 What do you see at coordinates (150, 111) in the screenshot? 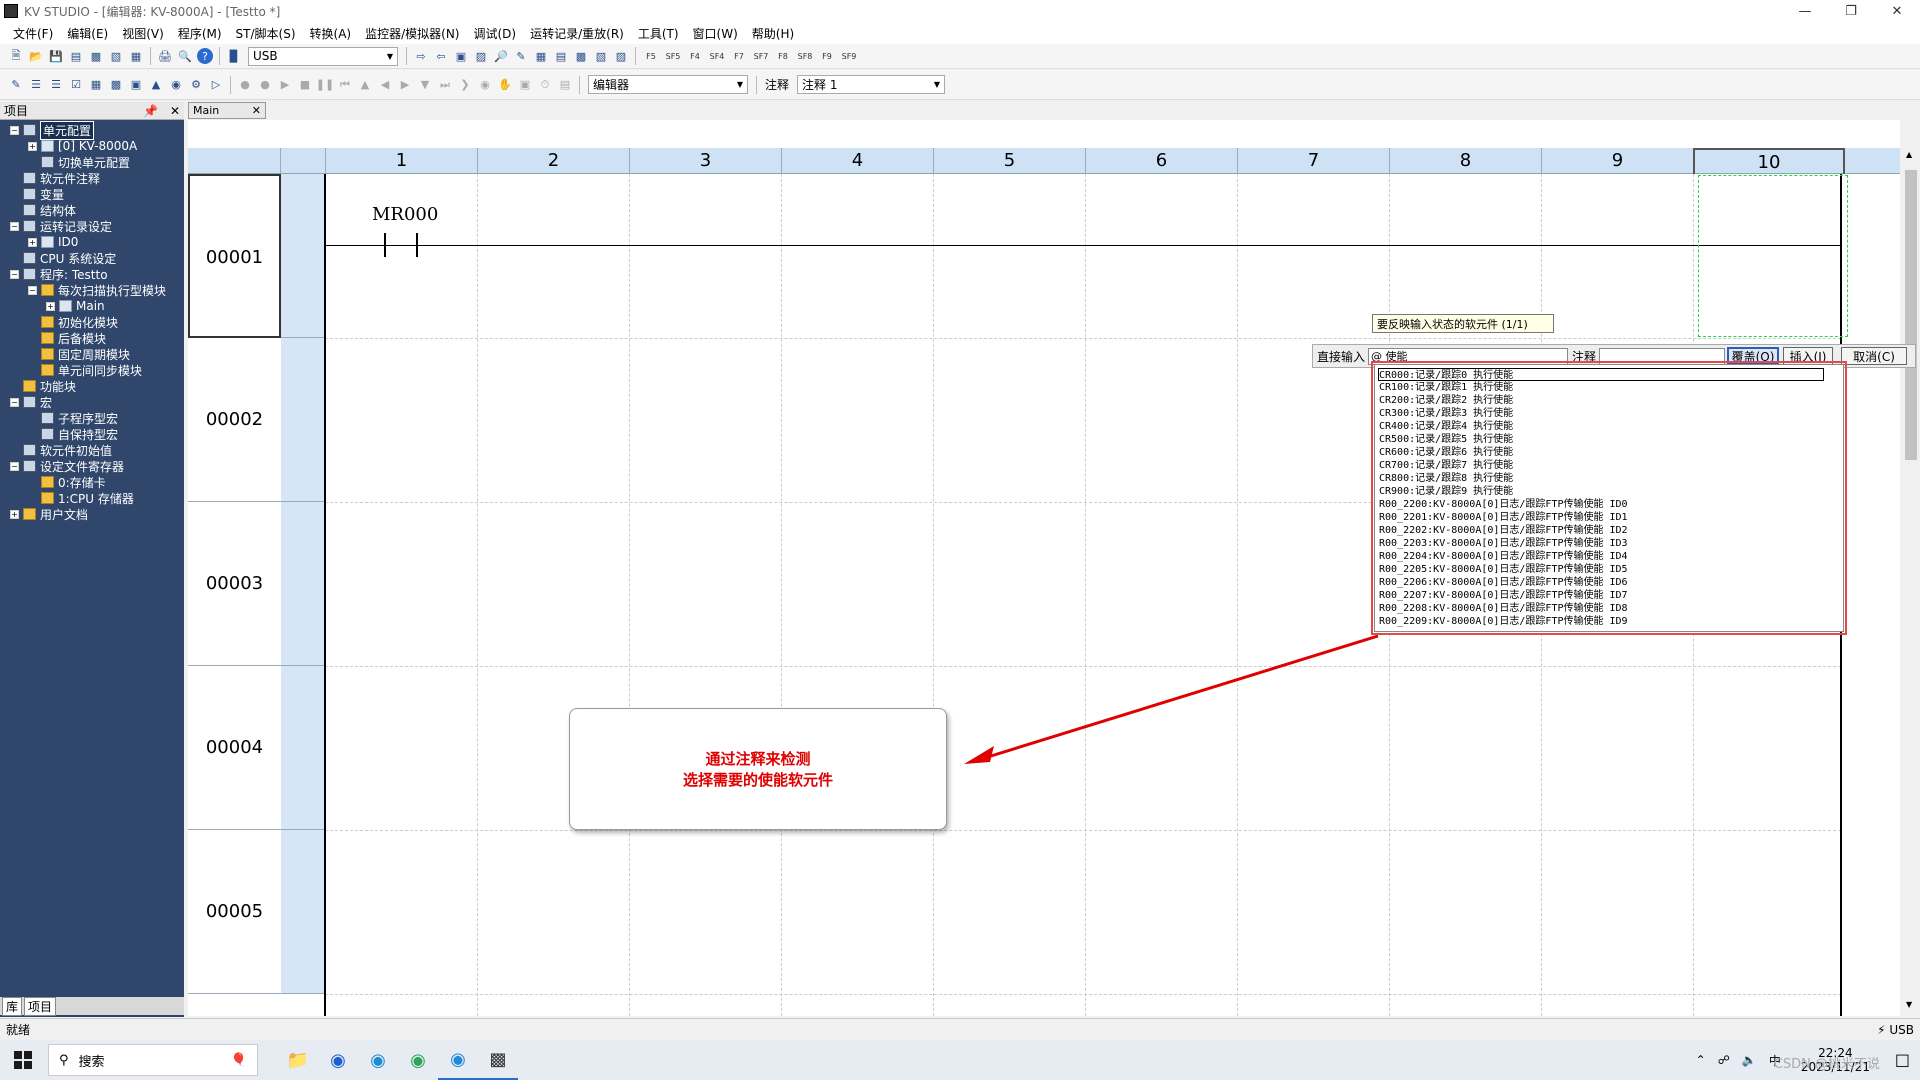
I see `pin-icon: 📌` at bounding box center [150, 111].